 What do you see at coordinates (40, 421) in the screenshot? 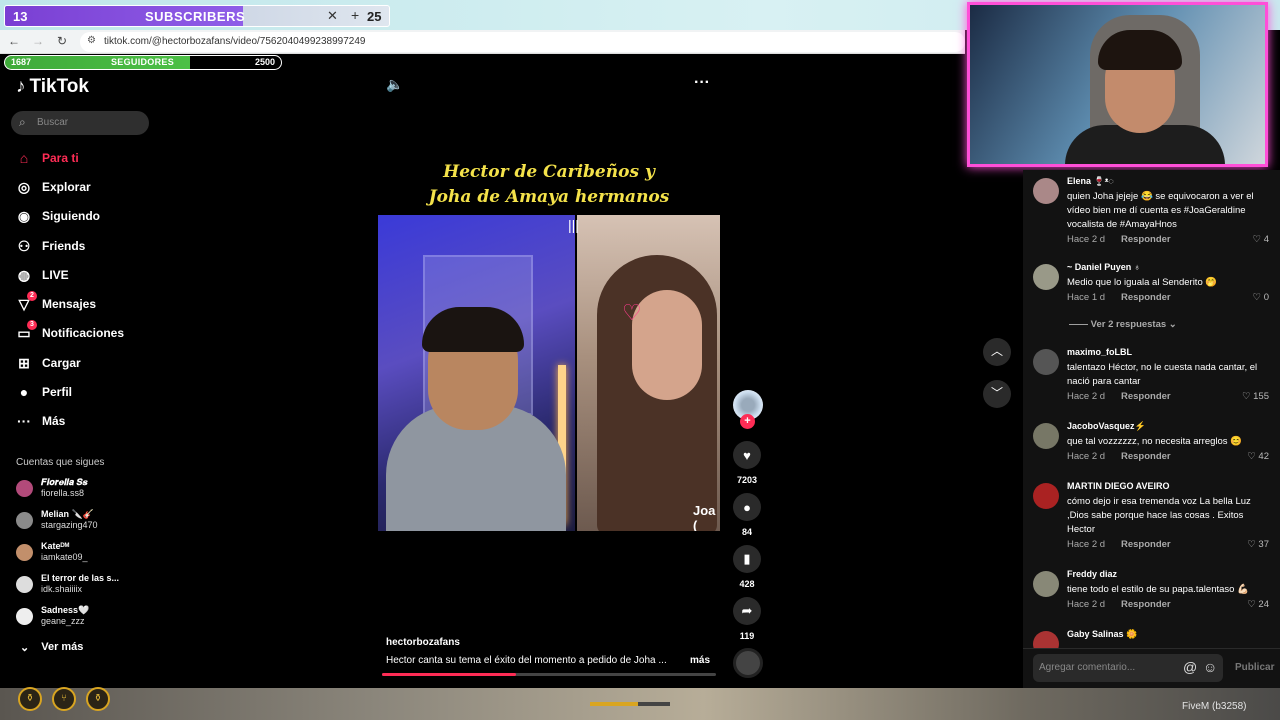
I see `nav-mas: ··· Más` at bounding box center [40, 421].